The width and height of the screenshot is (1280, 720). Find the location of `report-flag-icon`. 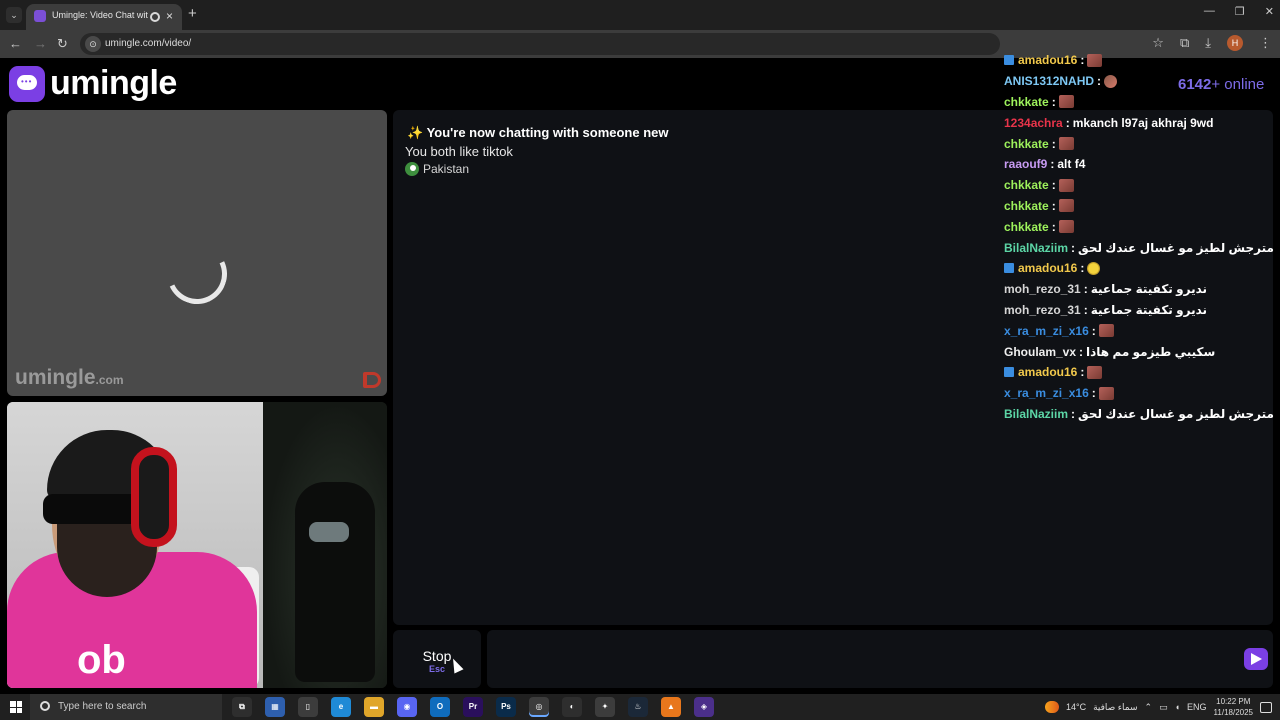

report-flag-icon is located at coordinates (372, 380).